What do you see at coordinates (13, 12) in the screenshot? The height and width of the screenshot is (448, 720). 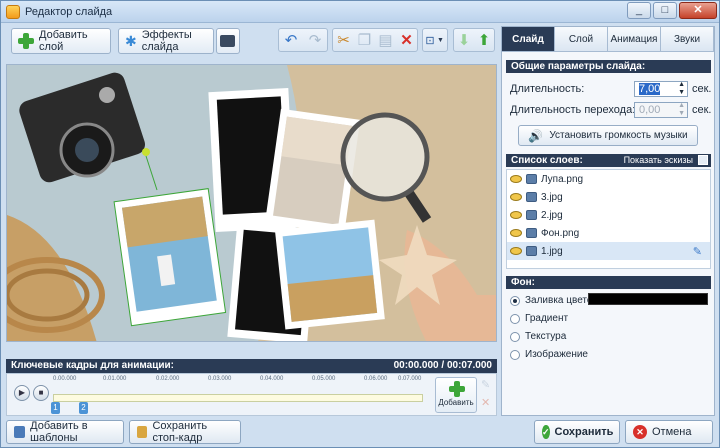 I see `app-icon` at bounding box center [13, 12].